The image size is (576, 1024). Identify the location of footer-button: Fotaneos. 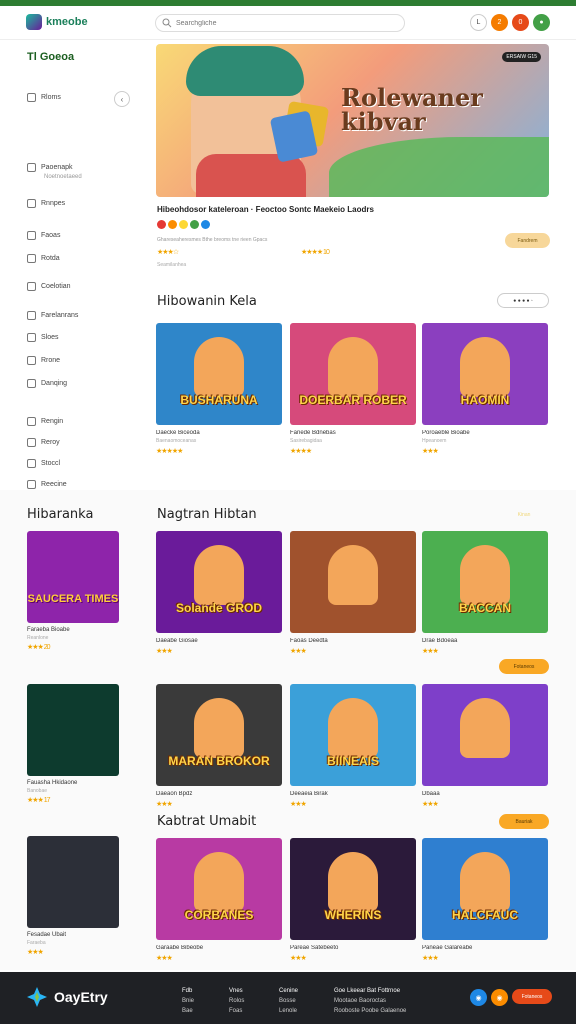
(532, 996).